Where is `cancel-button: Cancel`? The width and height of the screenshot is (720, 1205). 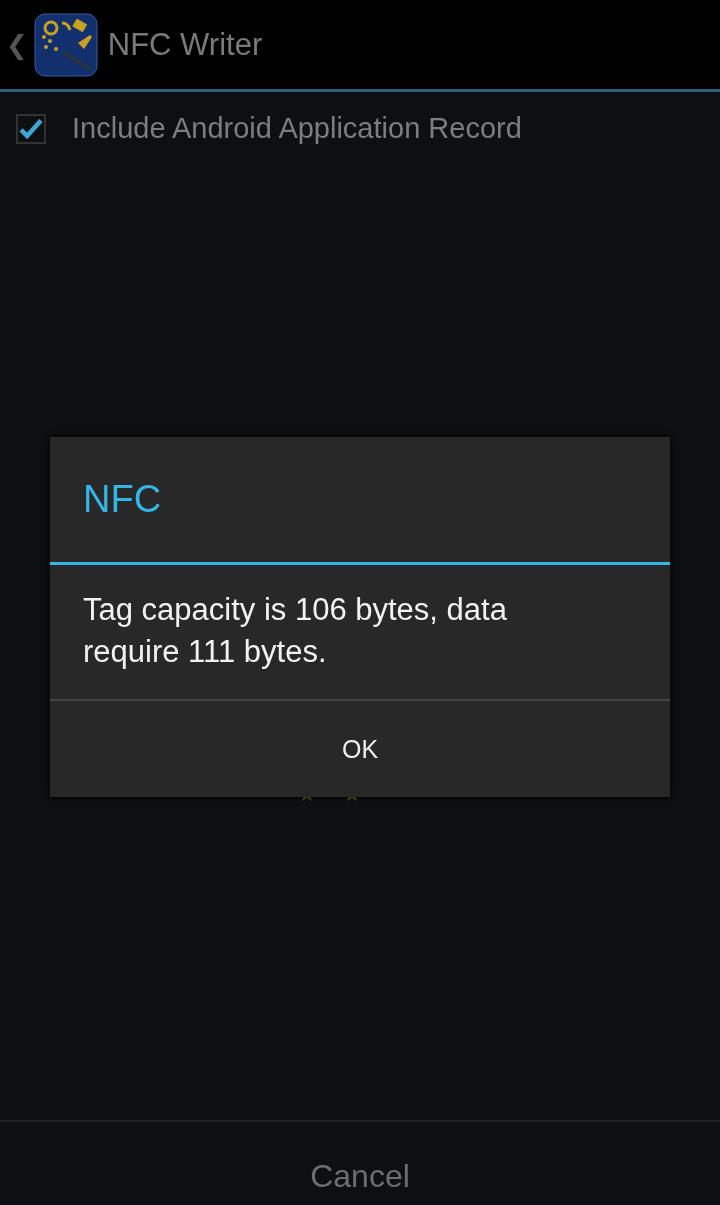 cancel-button: Cancel is located at coordinates (360, 1163).